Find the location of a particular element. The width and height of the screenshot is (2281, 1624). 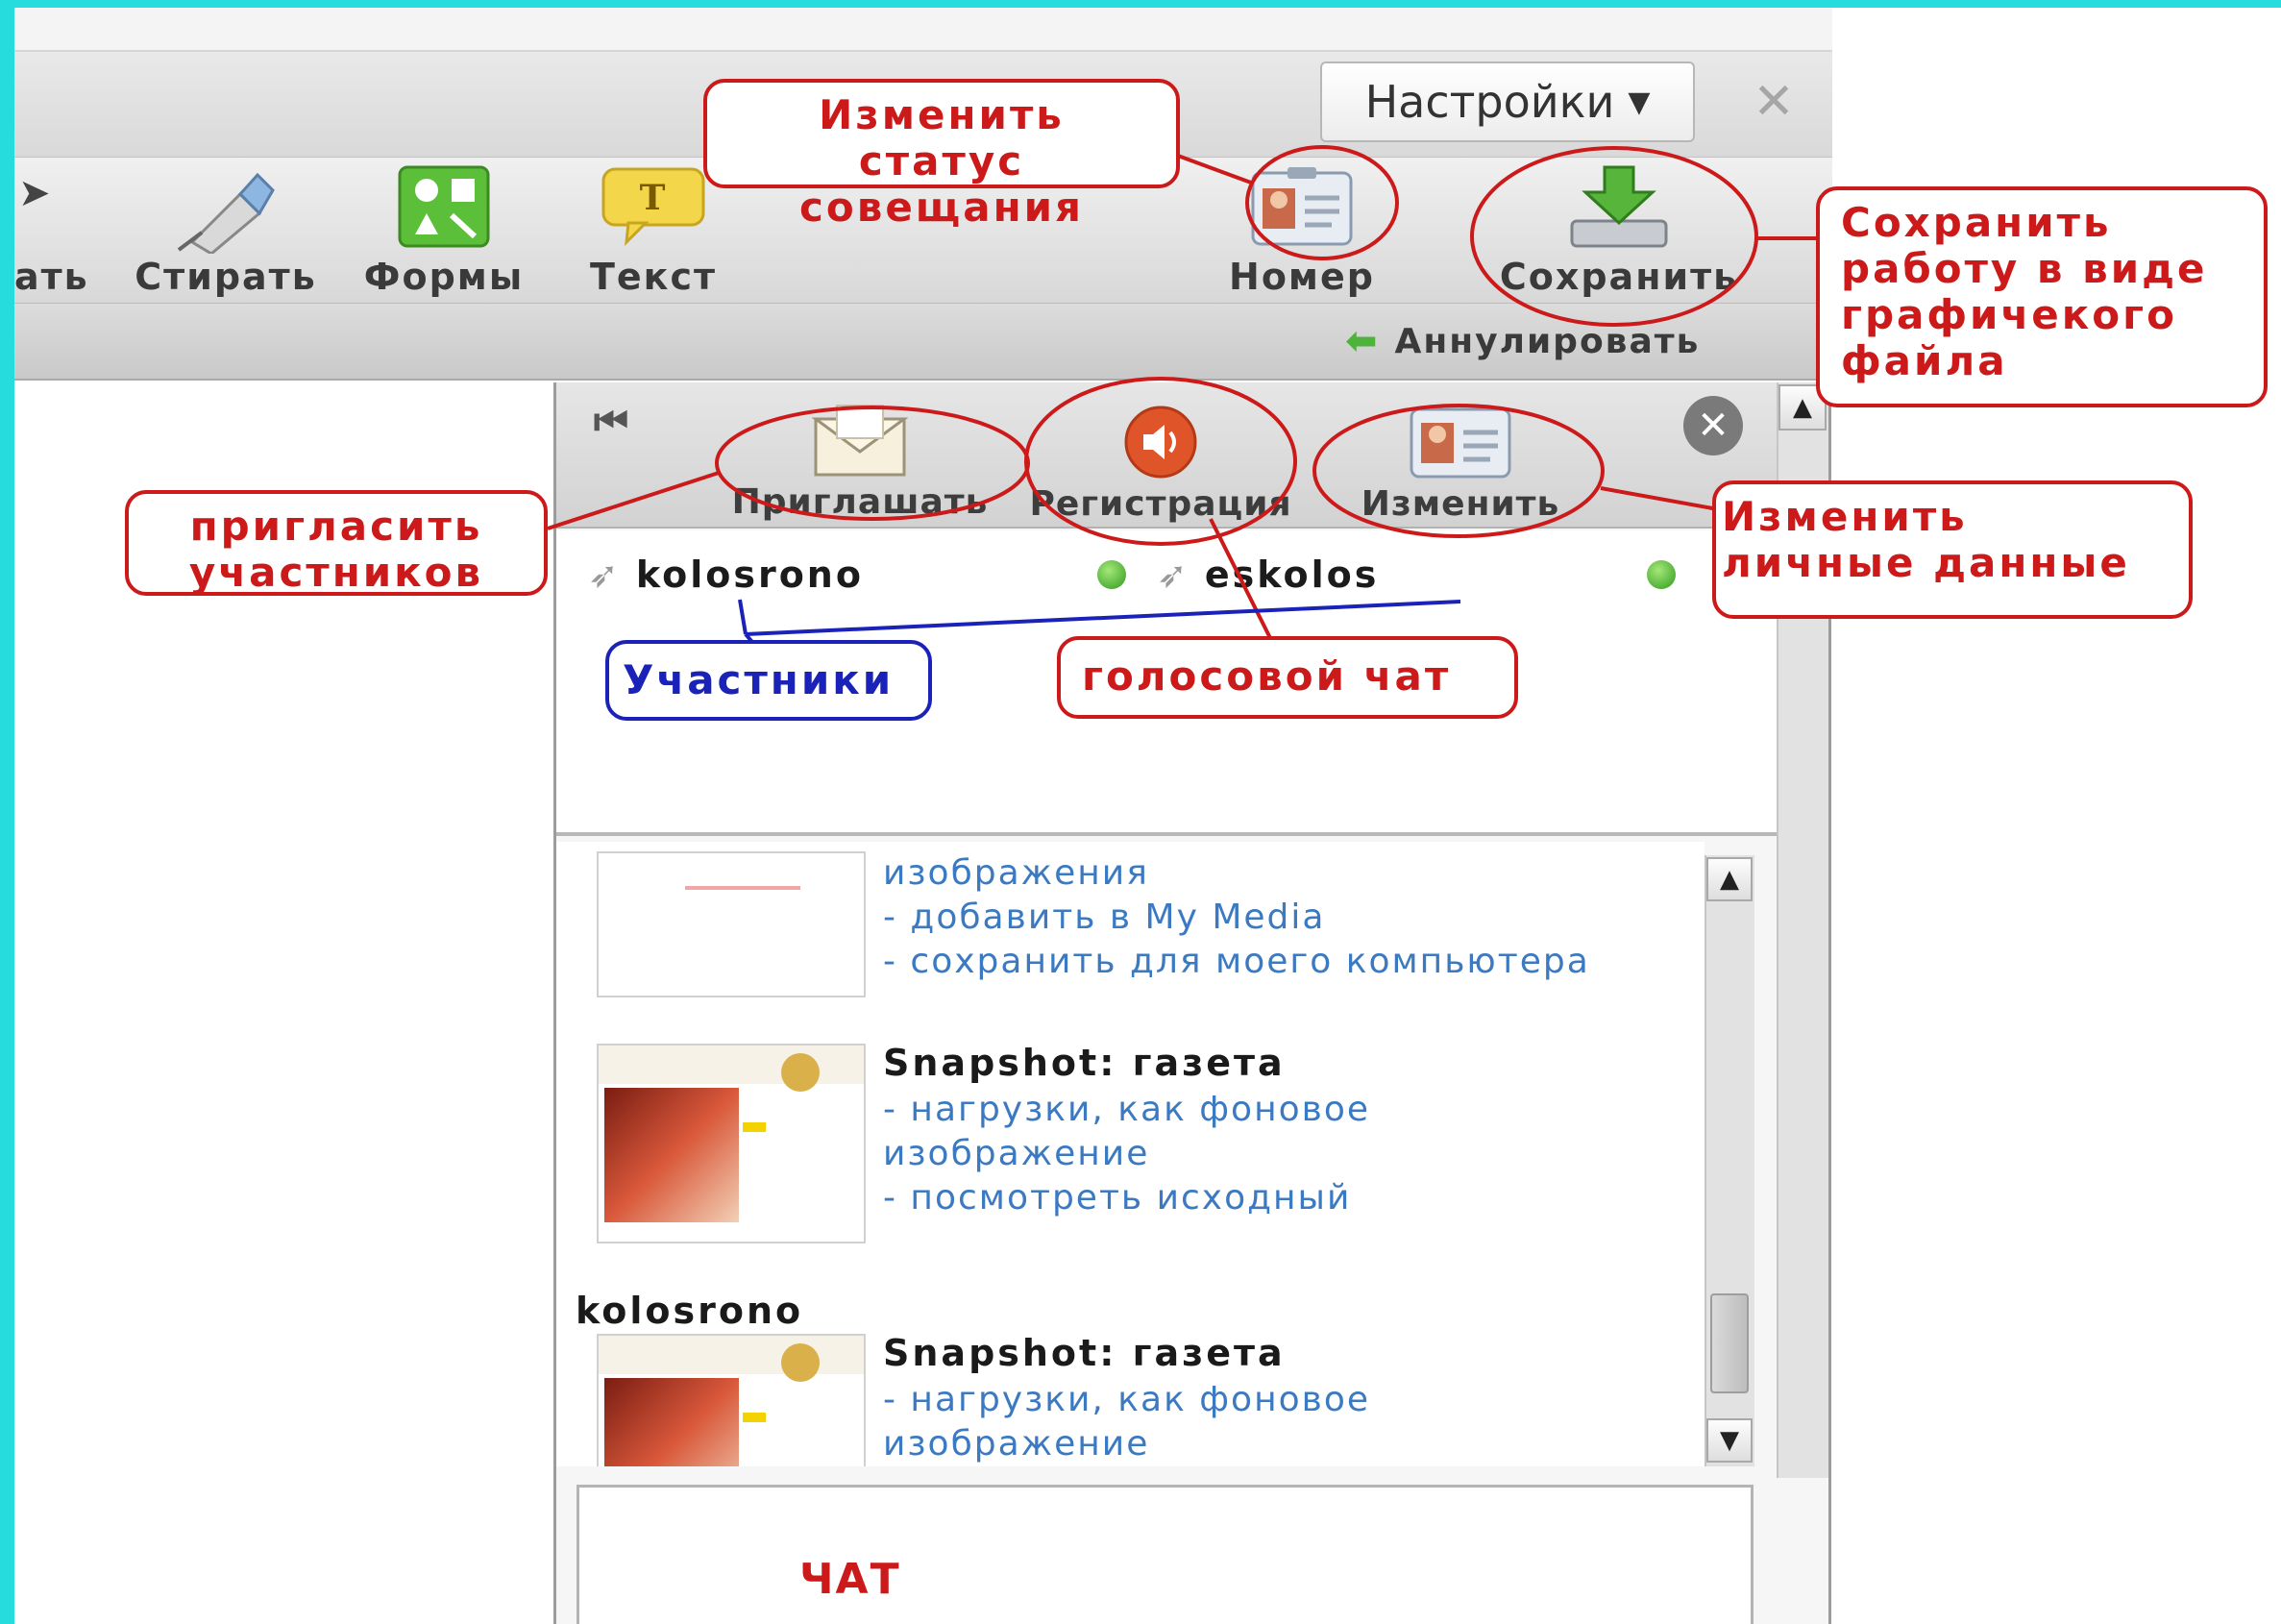

callout-voice-chat: голосовой чат is located at coordinates (1287, 677).